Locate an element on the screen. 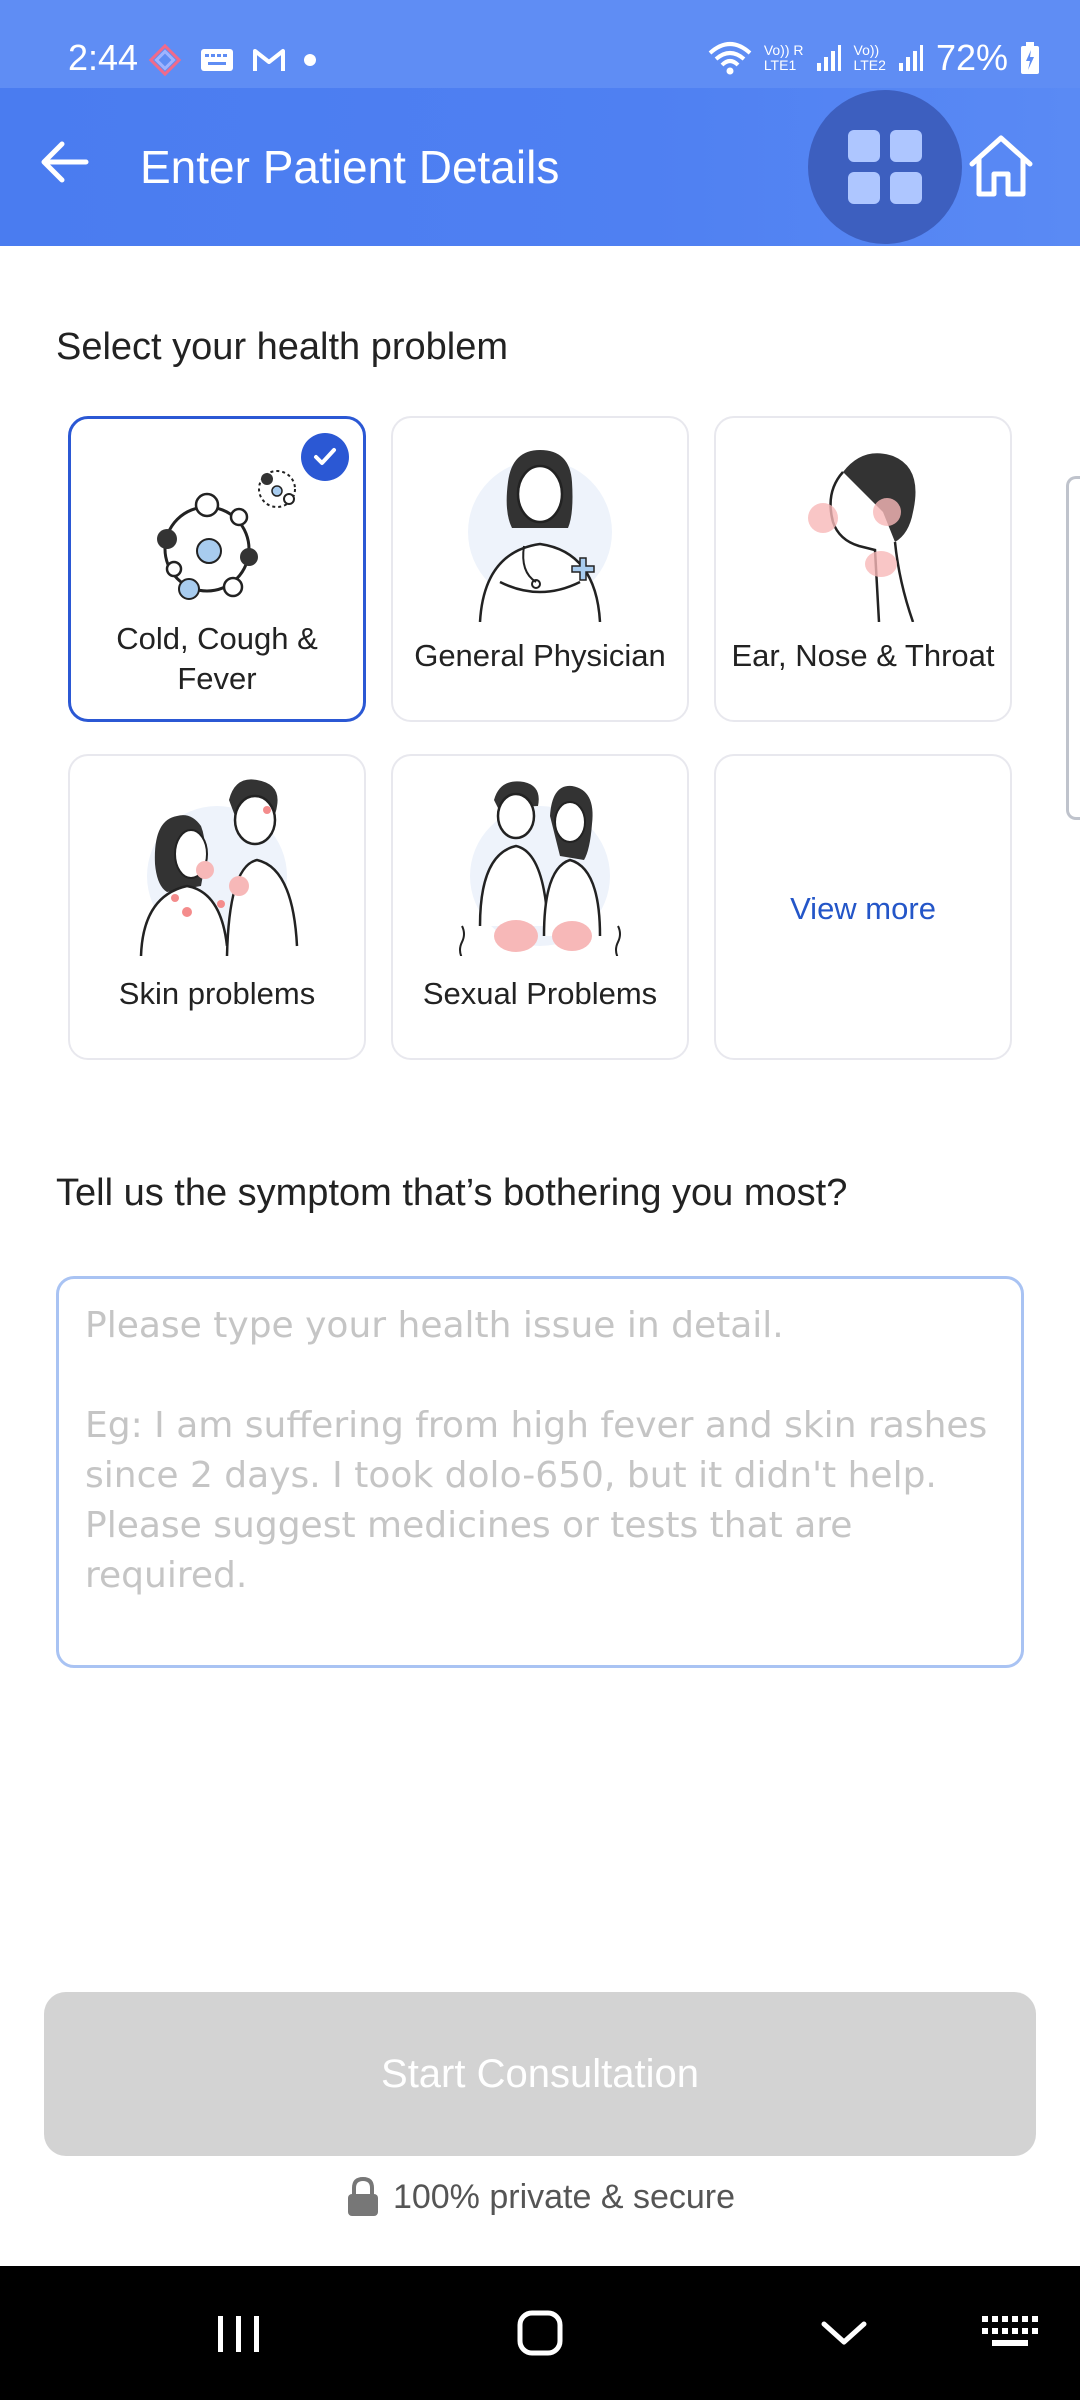 This screenshot has width=1080, height=2400. wifi-icon is located at coordinates (730, 58).